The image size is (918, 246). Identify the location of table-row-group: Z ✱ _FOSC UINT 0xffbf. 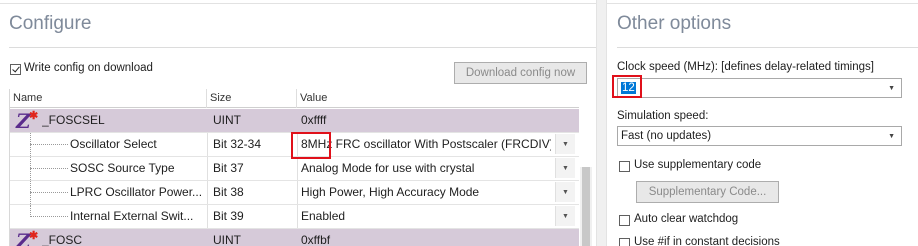
(294, 237).